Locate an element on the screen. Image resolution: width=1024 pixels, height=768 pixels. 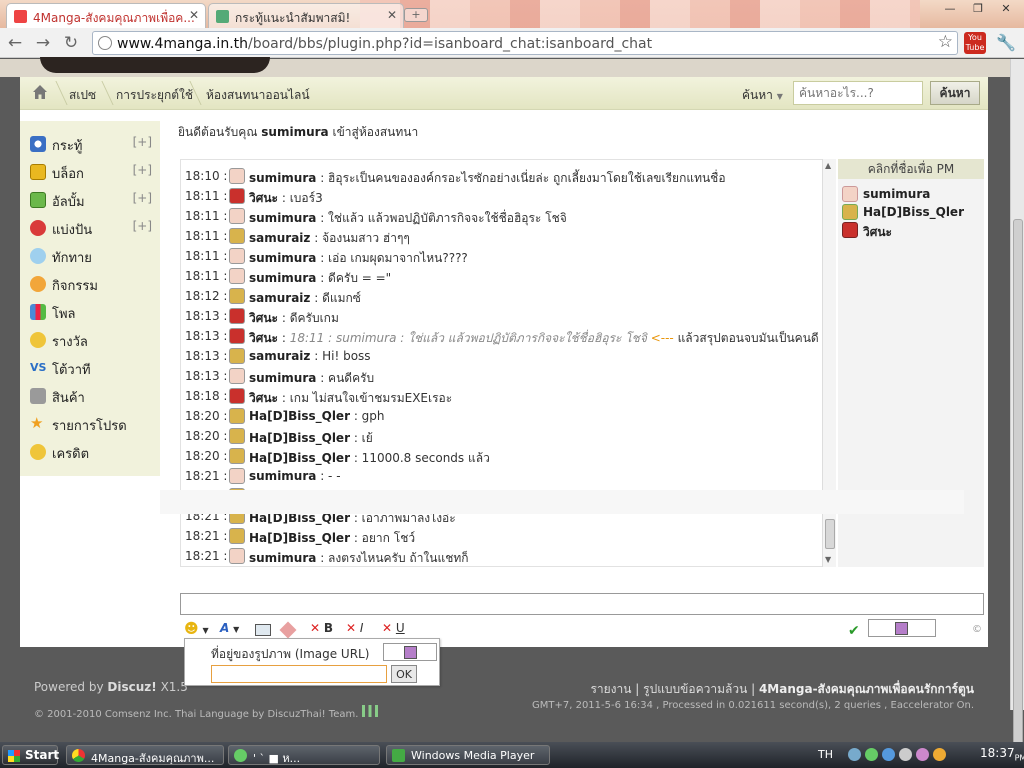
tab-recommended-thread: กระทู้แนะนำสัมพาสมิ! ✕ is located at coordinates (306, 15).